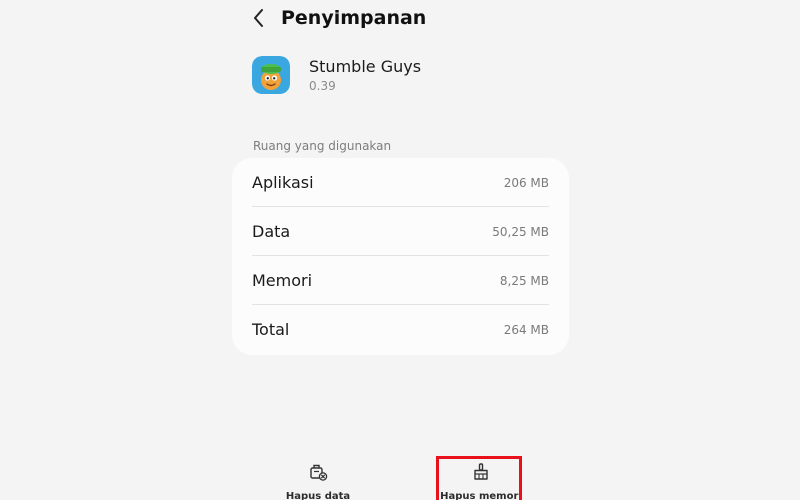 The height and width of the screenshot is (500, 800). I want to click on stumble-guys-app-icon, so click(271, 75).